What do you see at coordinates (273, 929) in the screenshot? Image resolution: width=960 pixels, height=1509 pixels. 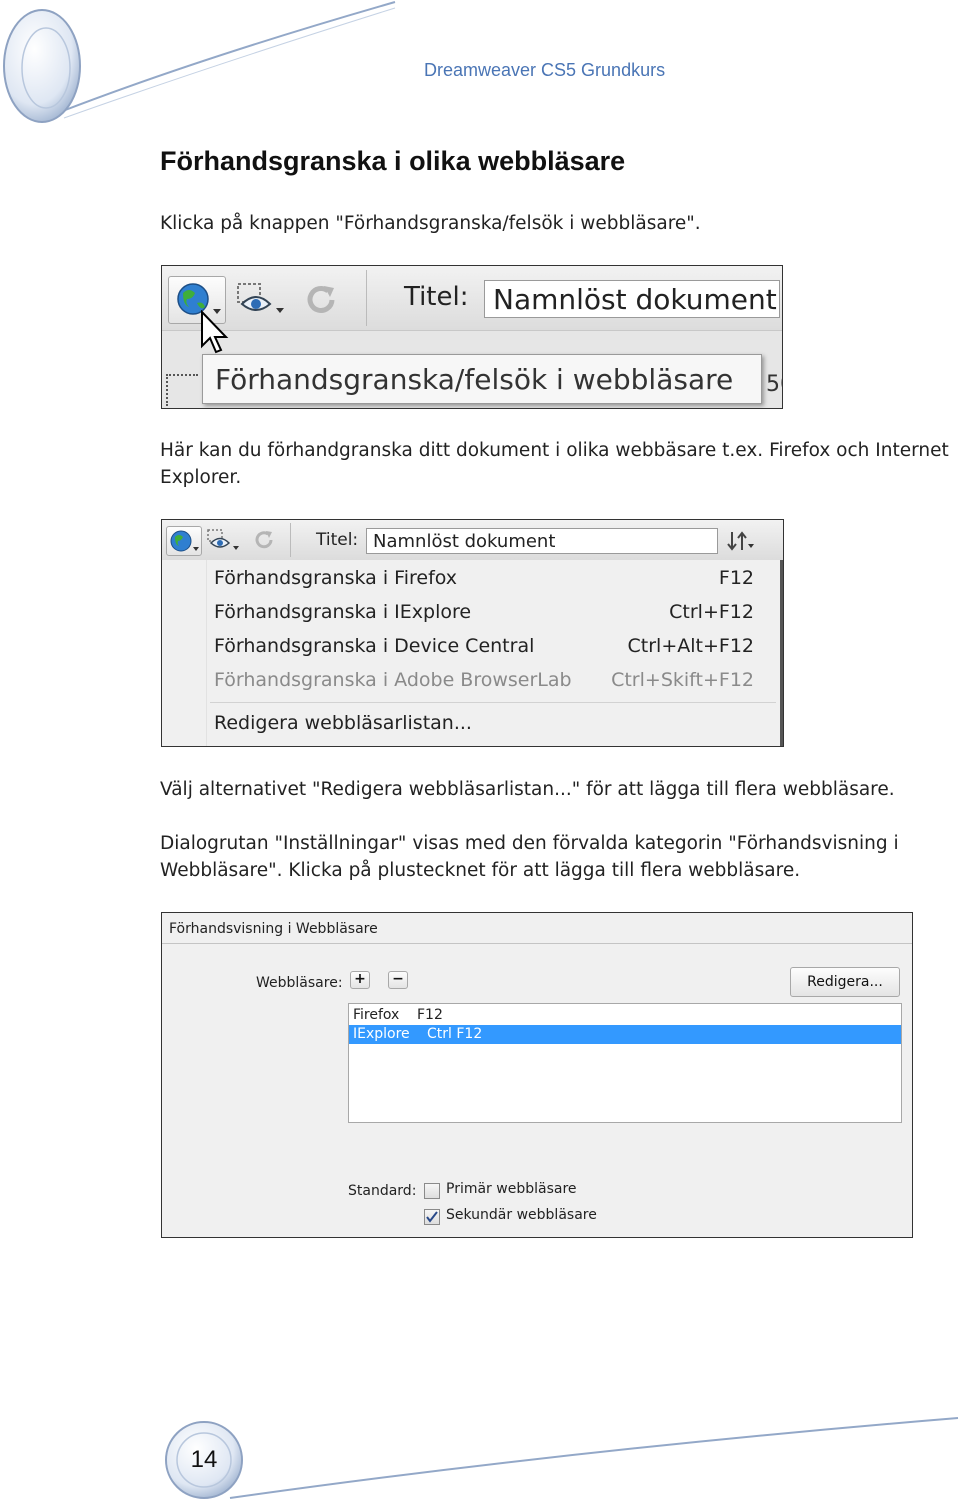 I see `category-title: Förhandsvisning i Webbläsare` at bounding box center [273, 929].